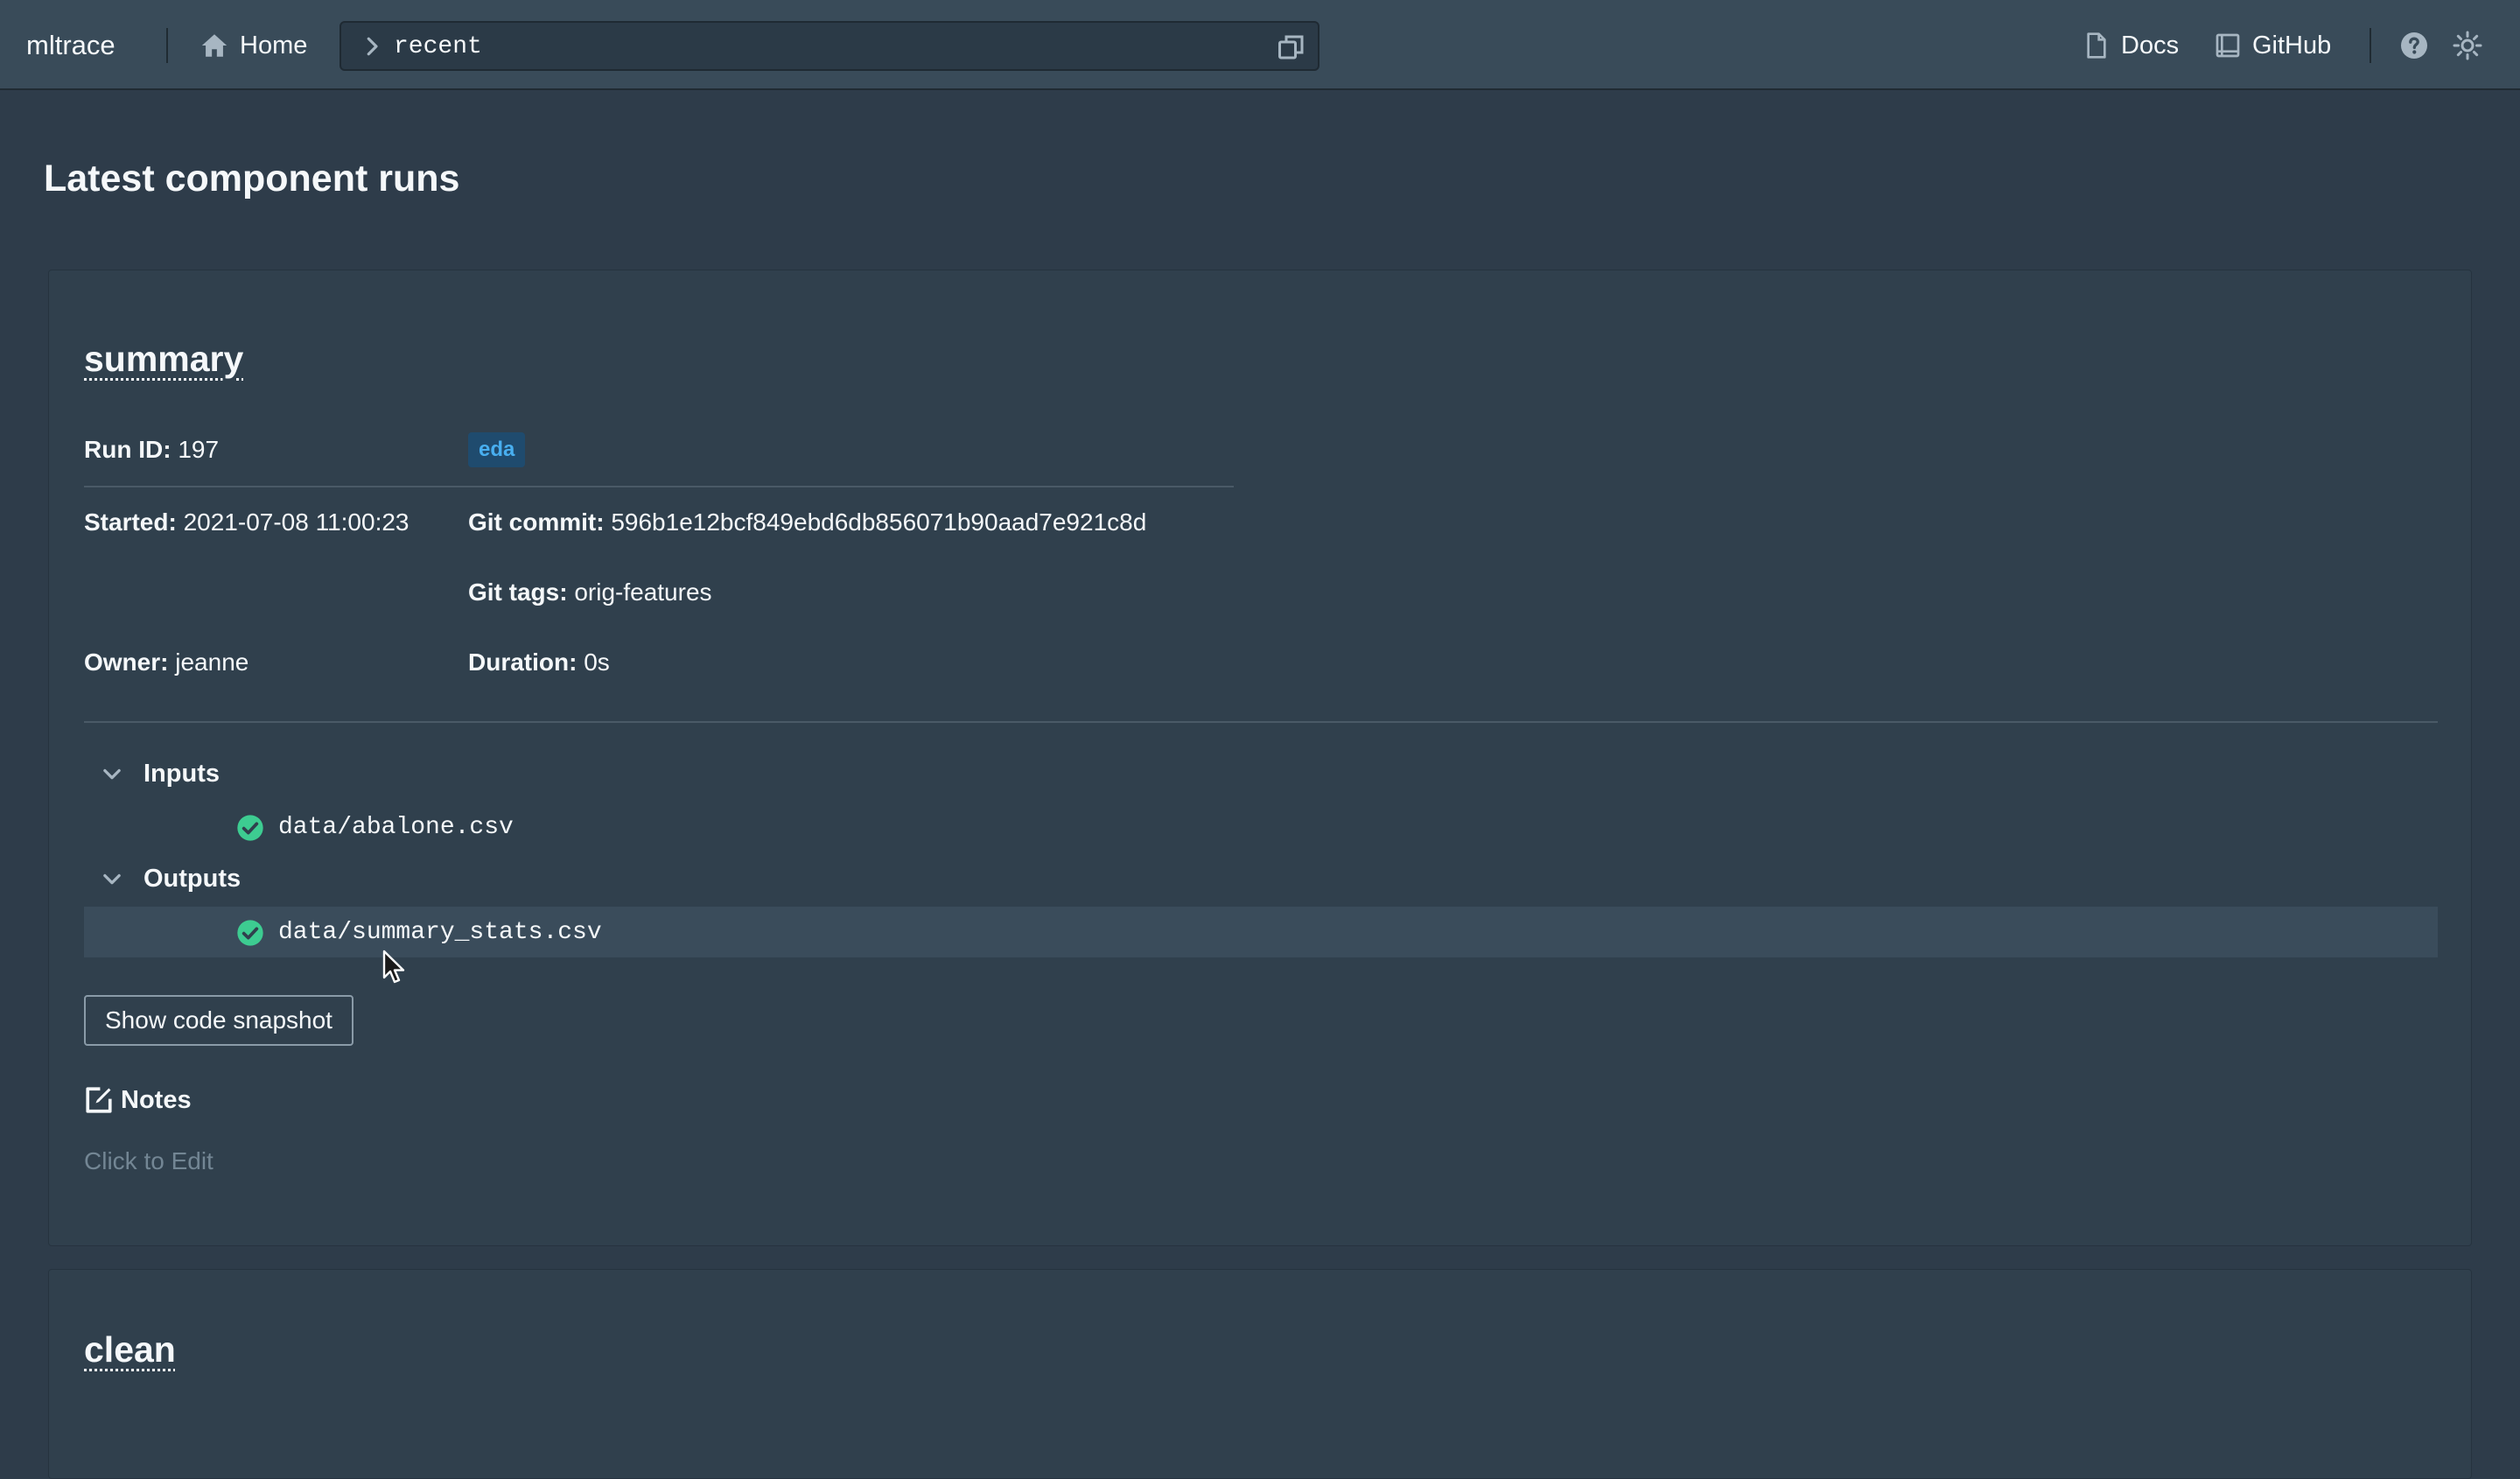  Describe the element at coordinates (156, 1100) in the screenshot. I see `notes-label: Notes` at that location.